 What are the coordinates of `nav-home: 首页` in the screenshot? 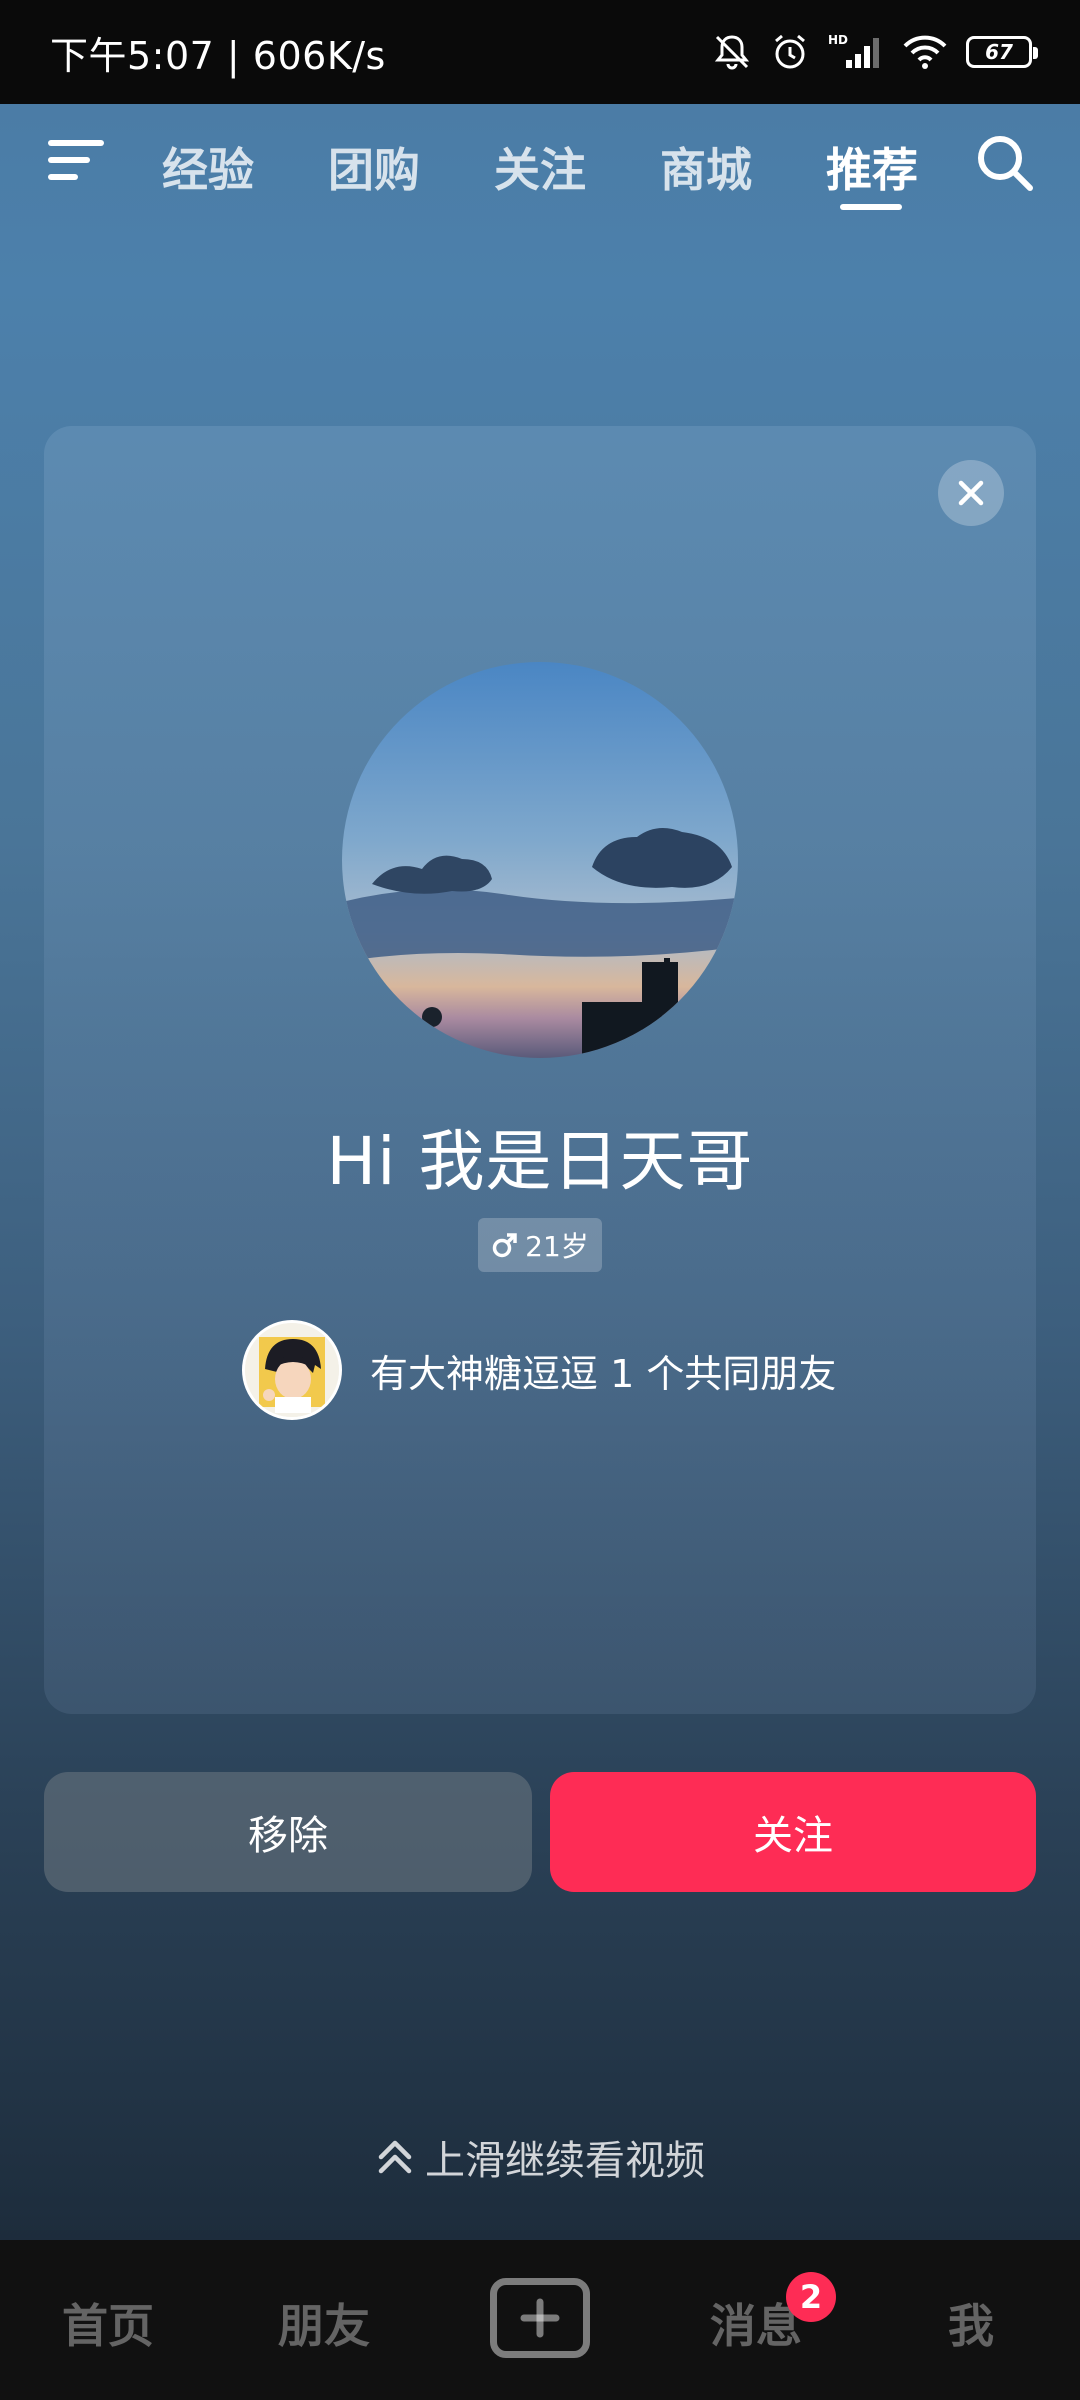 It's located at (108, 2323).